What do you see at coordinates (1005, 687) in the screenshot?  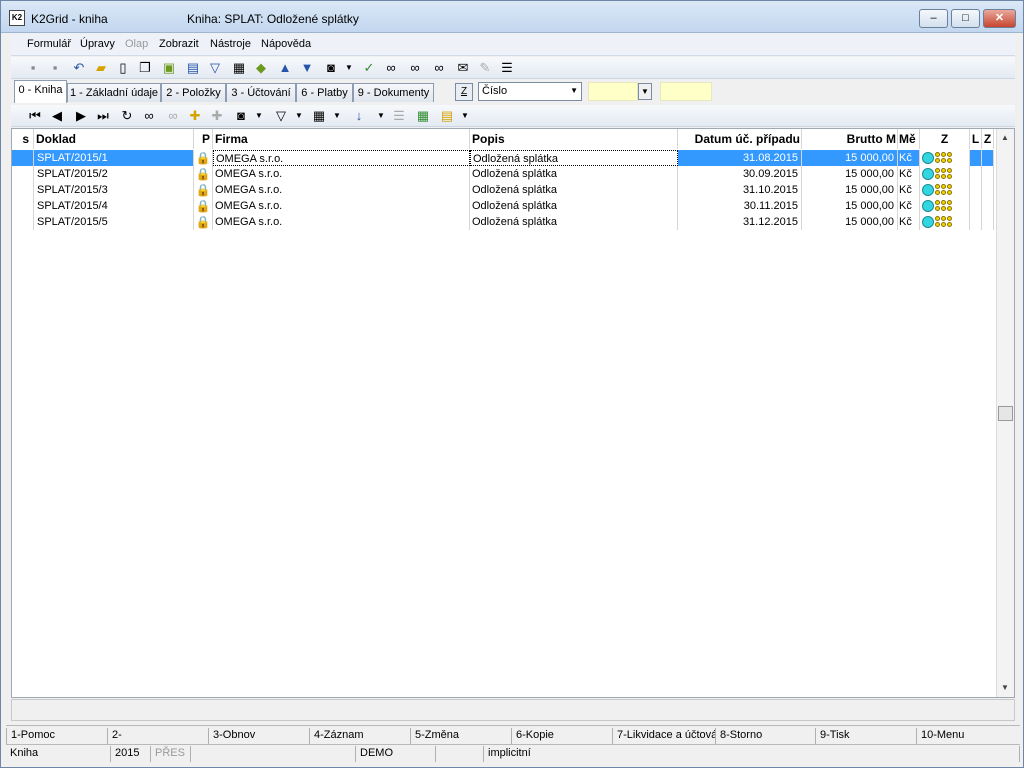 I see `scroll-down-icon: ▼` at bounding box center [1005, 687].